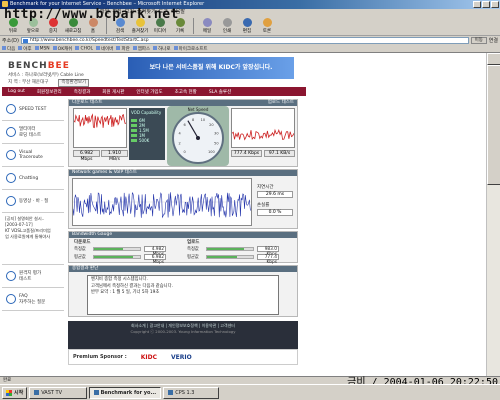  I want to click on go-button: 이동, so click(478, 40).